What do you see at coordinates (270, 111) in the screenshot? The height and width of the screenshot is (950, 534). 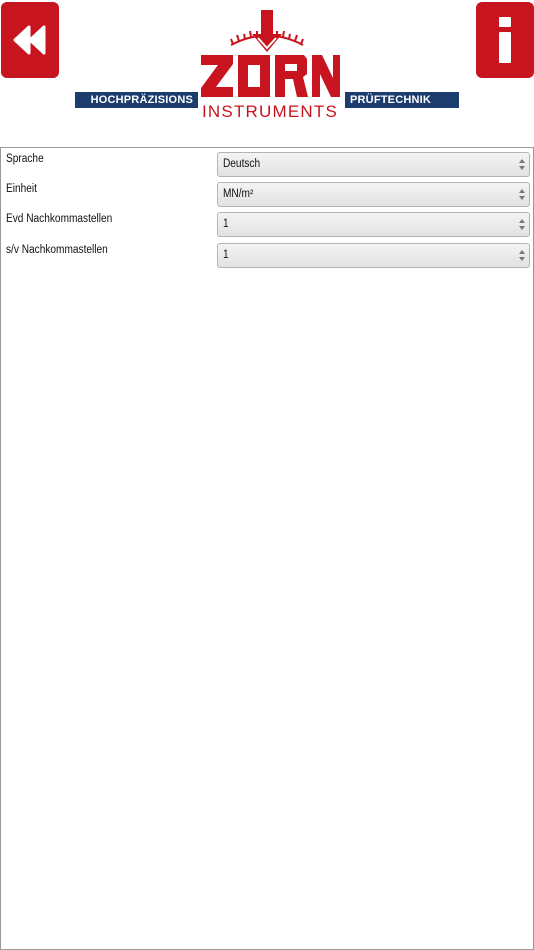 I see `logo-subtitle: INSTRUMENTS` at bounding box center [270, 111].